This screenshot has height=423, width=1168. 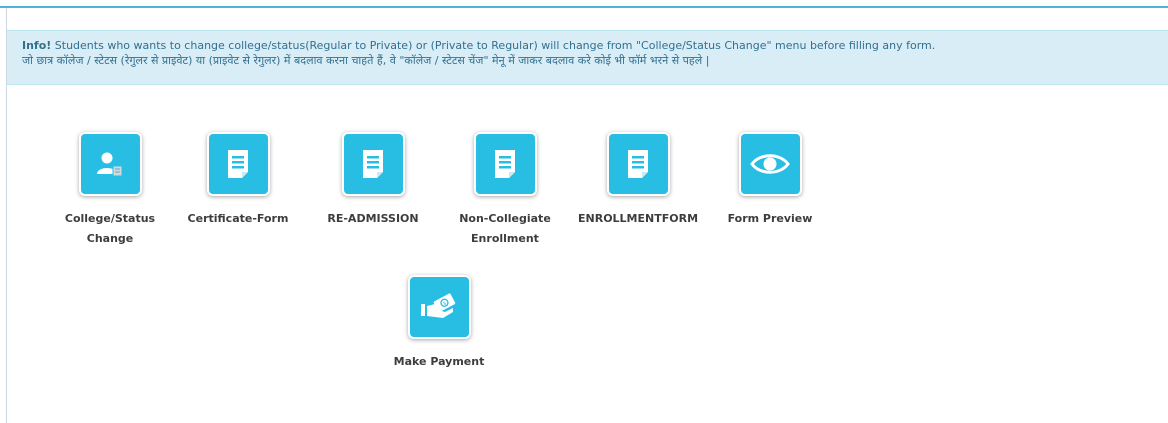 What do you see at coordinates (505, 238) in the screenshot?
I see `tile-label-line2: Enrollment` at bounding box center [505, 238].